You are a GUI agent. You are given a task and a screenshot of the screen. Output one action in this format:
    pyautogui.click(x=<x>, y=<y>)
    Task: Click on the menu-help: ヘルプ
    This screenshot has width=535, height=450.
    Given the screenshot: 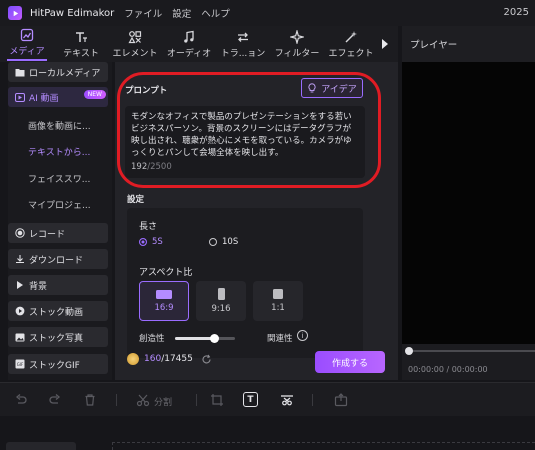 What is the action you would take?
    pyautogui.click(x=215, y=13)
    